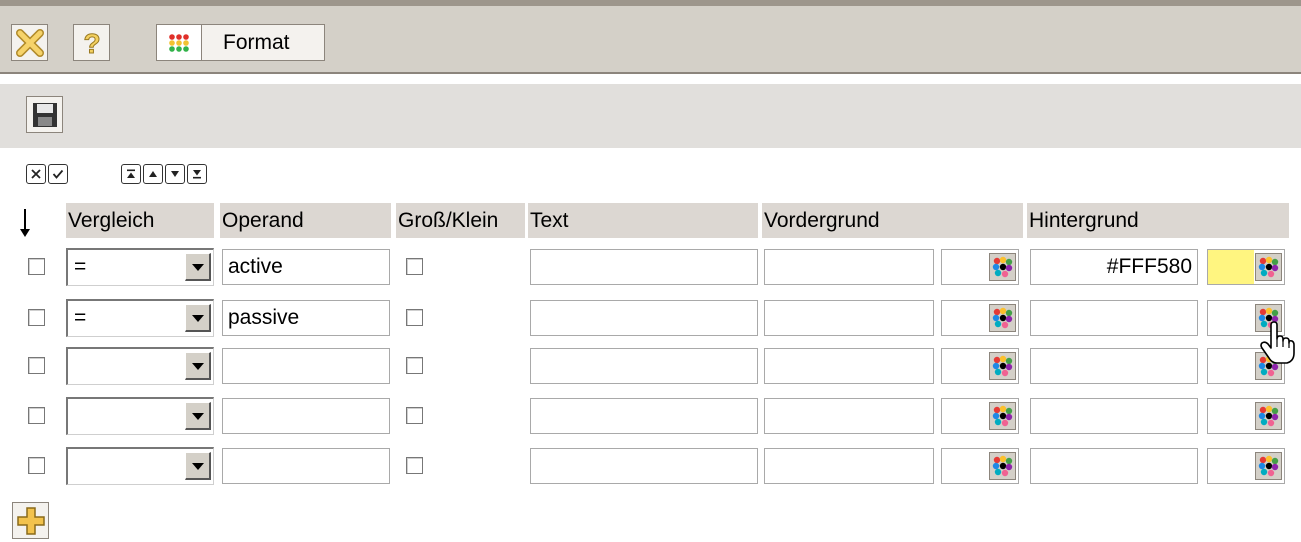  What do you see at coordinates (1158, 220) in the screenshot?
I see `header-hintergrund: Hintergrund` at bounding box center [1158, 220].